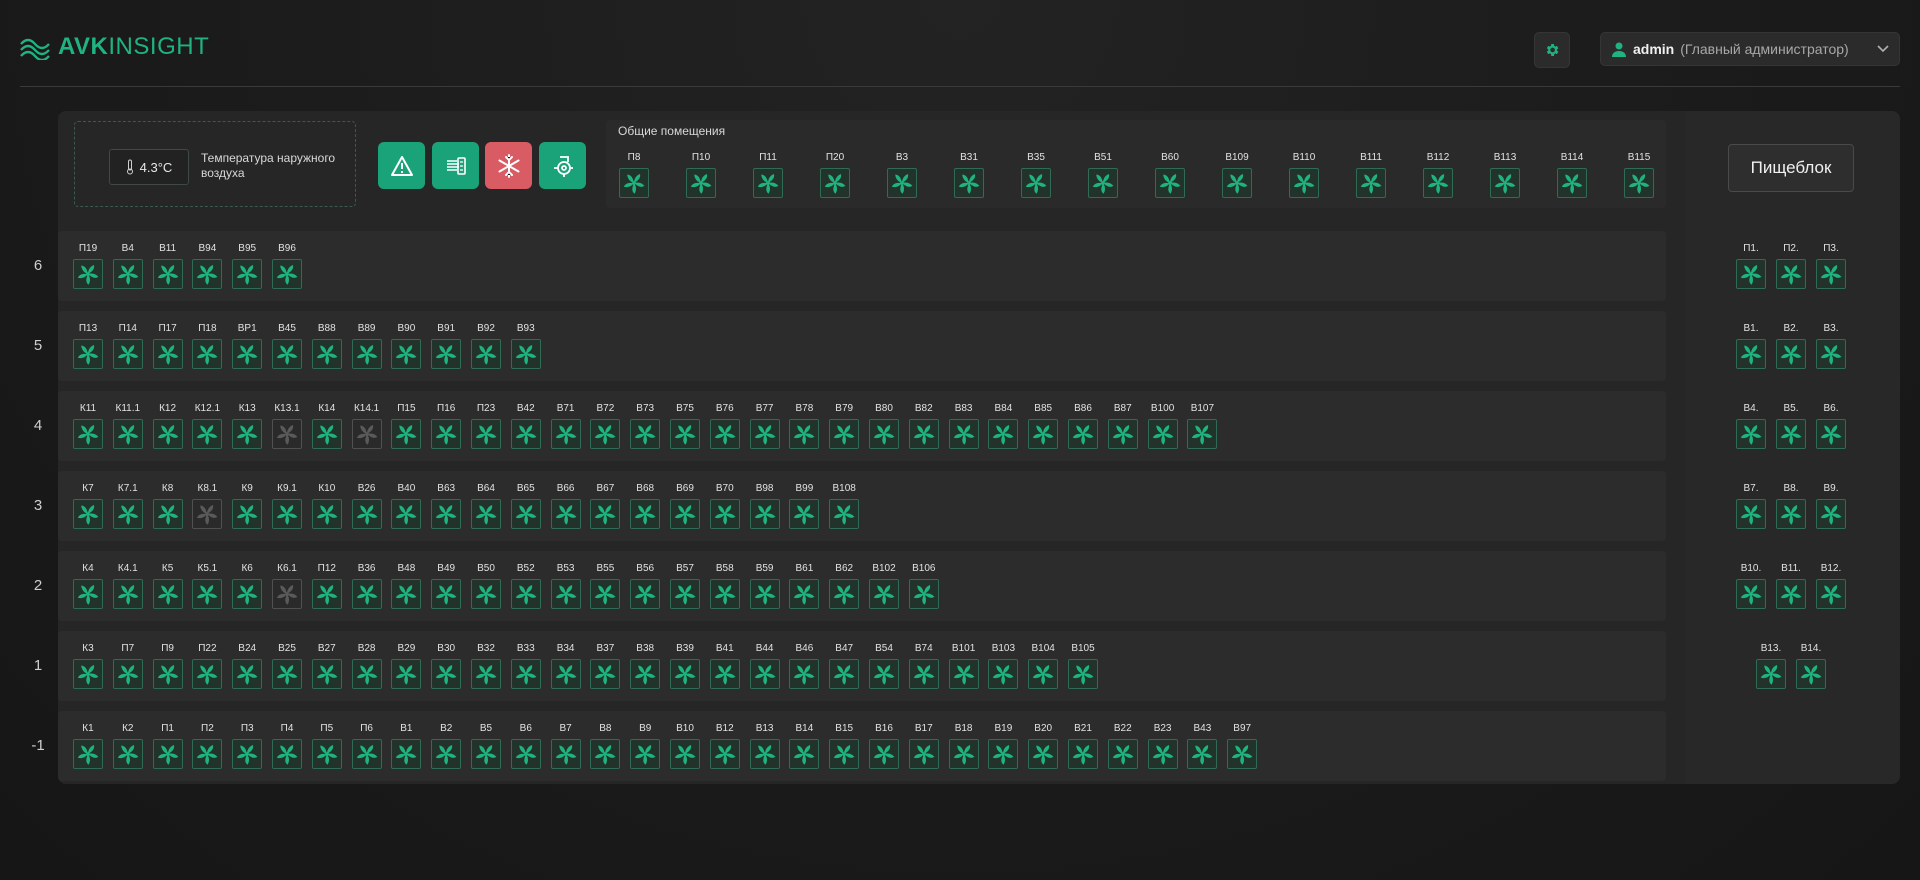 The image size is (1920, 880). Describe the element at coordinates (367, 746) in the screenshot. I see `vent-unit: П6` at that location.